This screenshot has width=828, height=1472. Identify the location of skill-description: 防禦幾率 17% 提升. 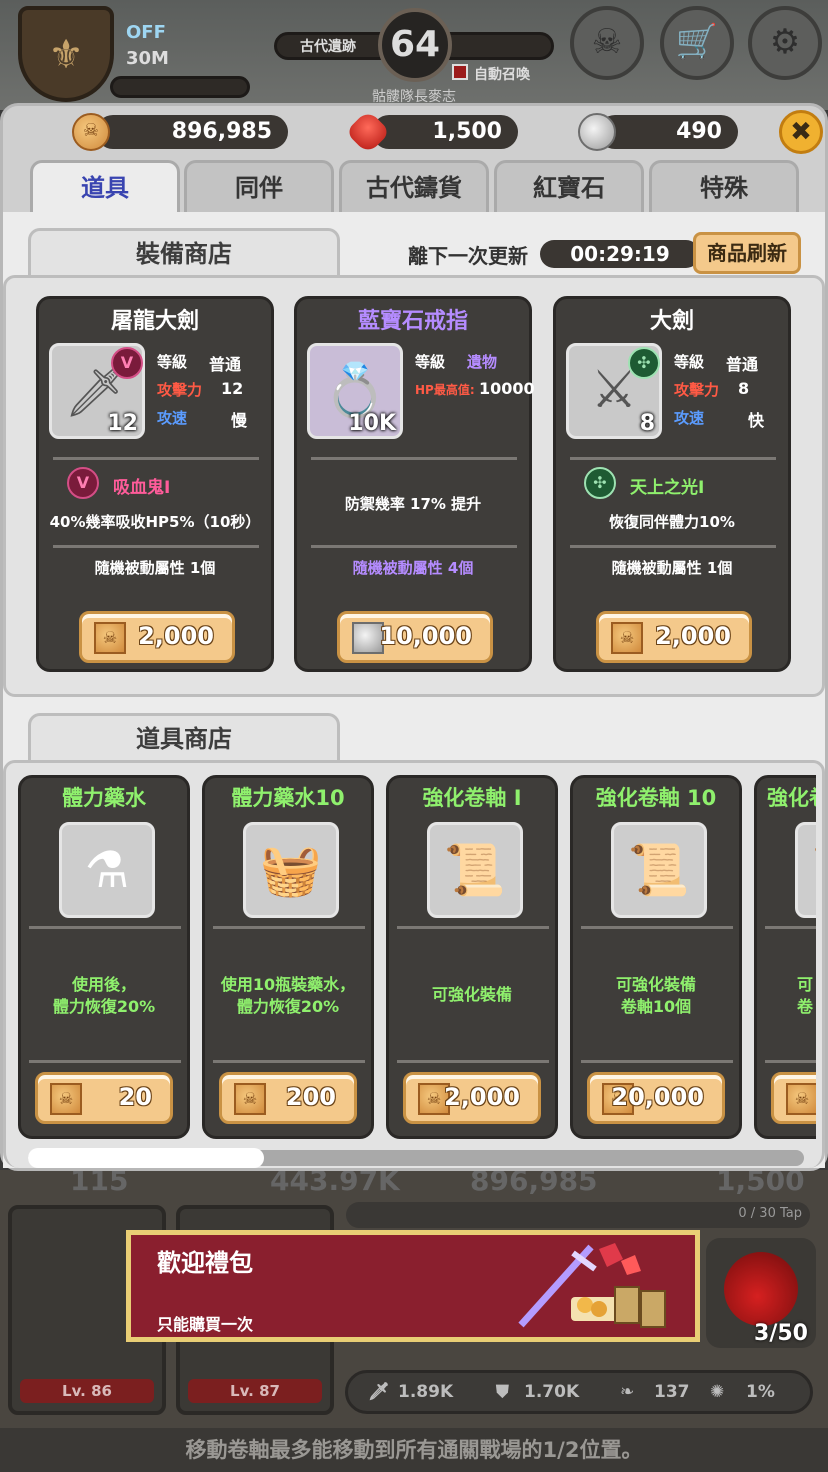
(413, 504).